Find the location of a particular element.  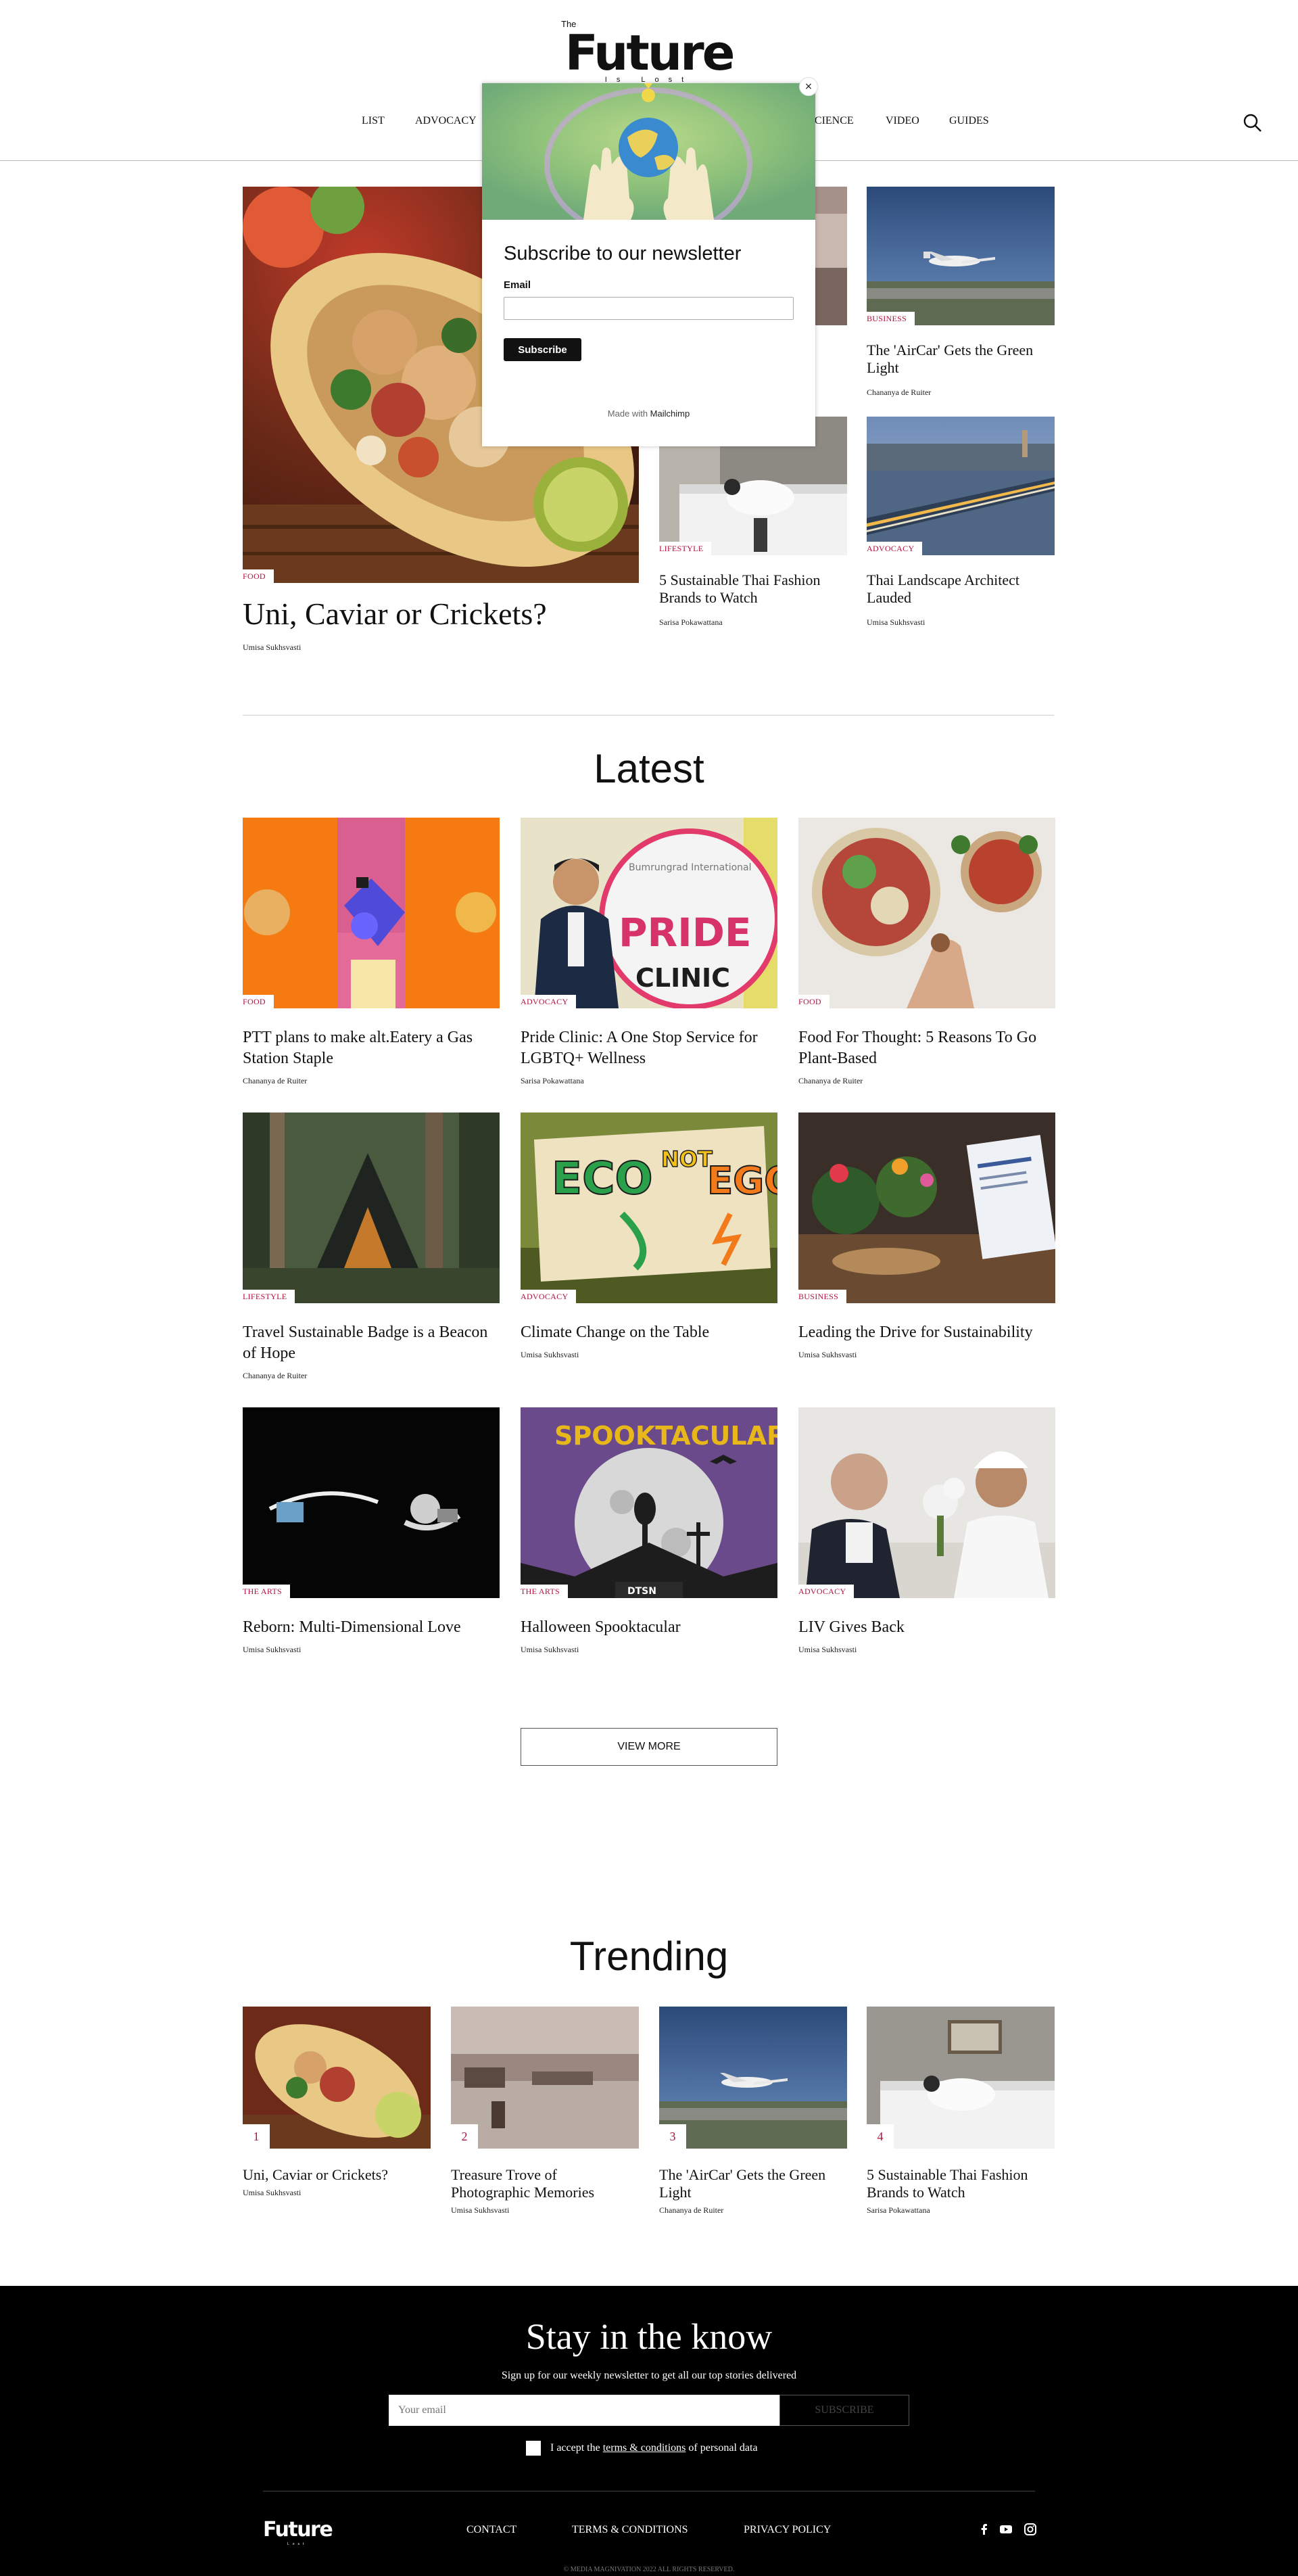

nav-item-science: SCIENCE is located at coordinates (831, 121).